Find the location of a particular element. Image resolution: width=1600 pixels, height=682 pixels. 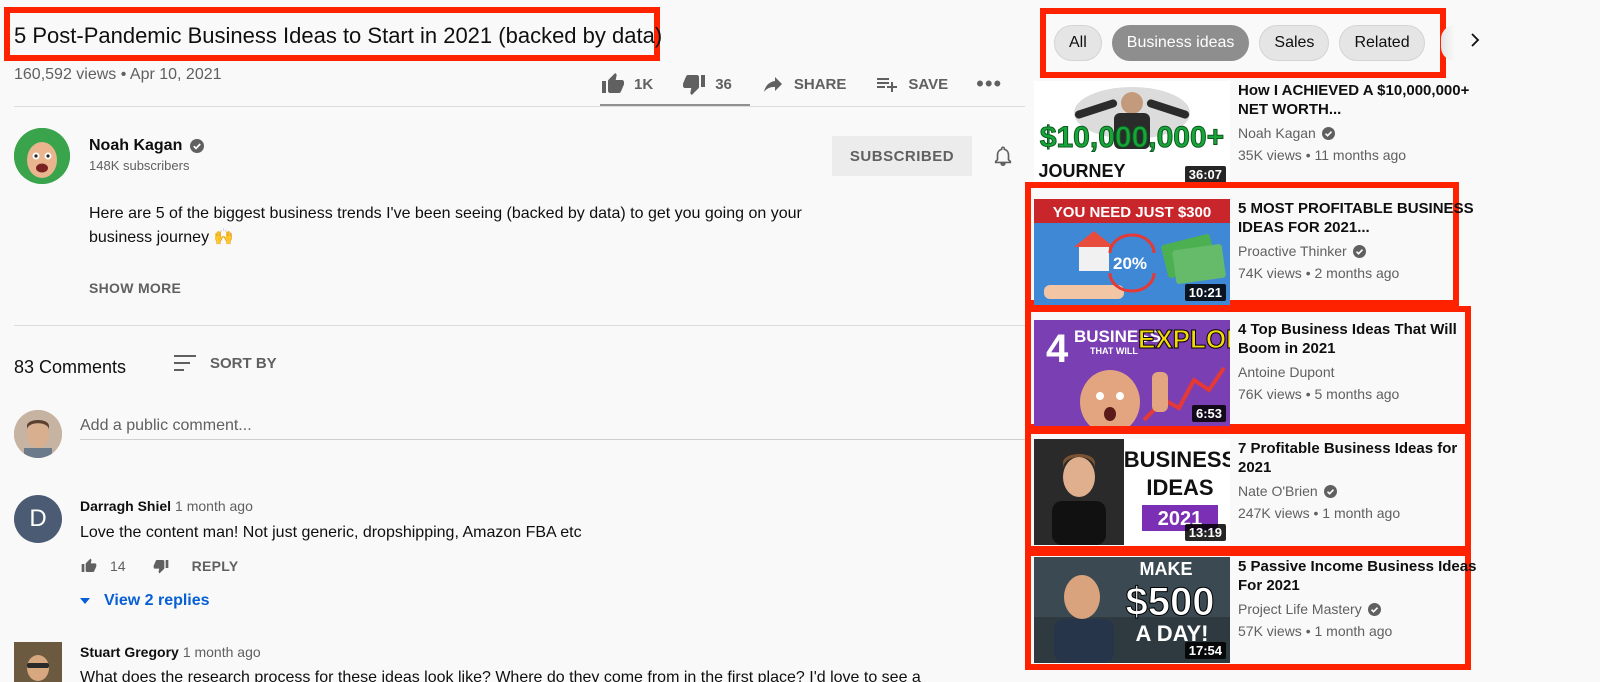

chips-next-button is located at coordinates (1475, 42).